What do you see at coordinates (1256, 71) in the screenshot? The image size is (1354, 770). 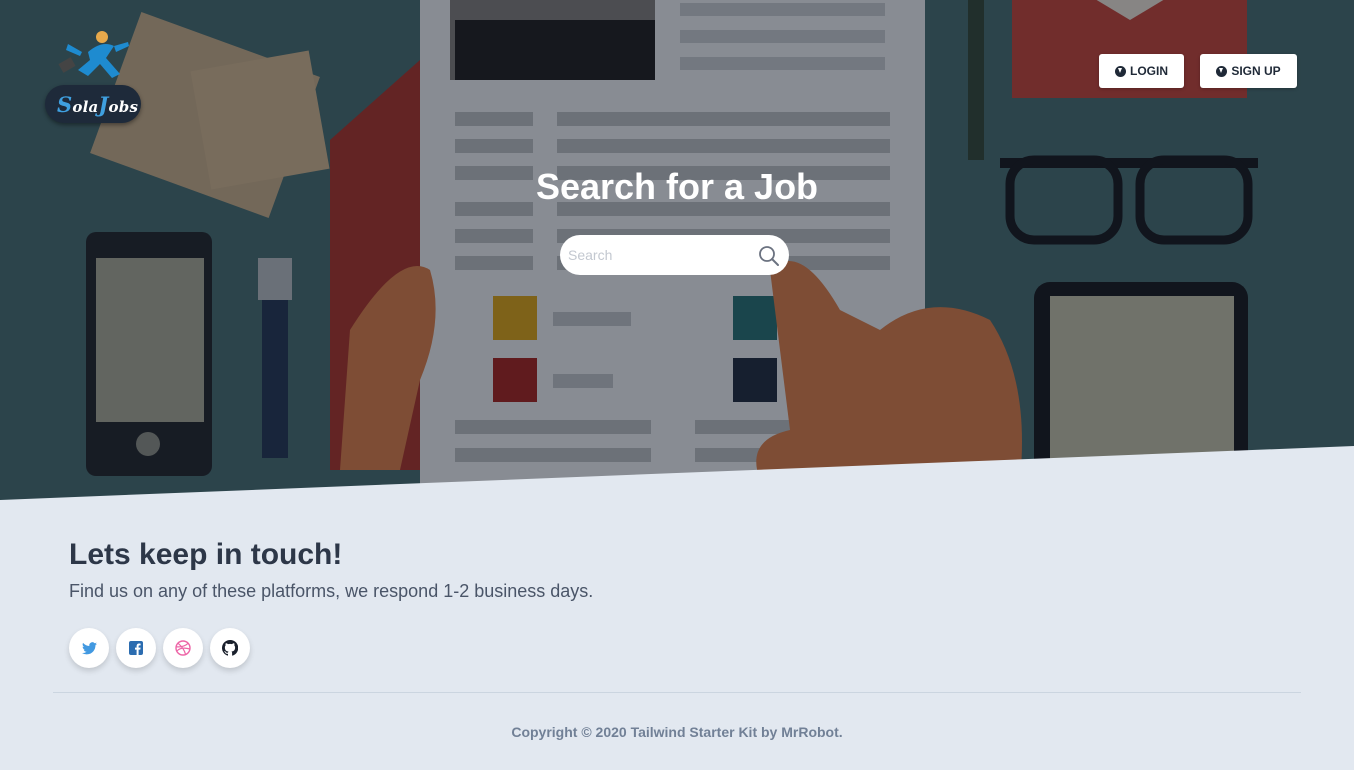 I see `signup-label: Sign Up` at bounding box center [1256, 71].